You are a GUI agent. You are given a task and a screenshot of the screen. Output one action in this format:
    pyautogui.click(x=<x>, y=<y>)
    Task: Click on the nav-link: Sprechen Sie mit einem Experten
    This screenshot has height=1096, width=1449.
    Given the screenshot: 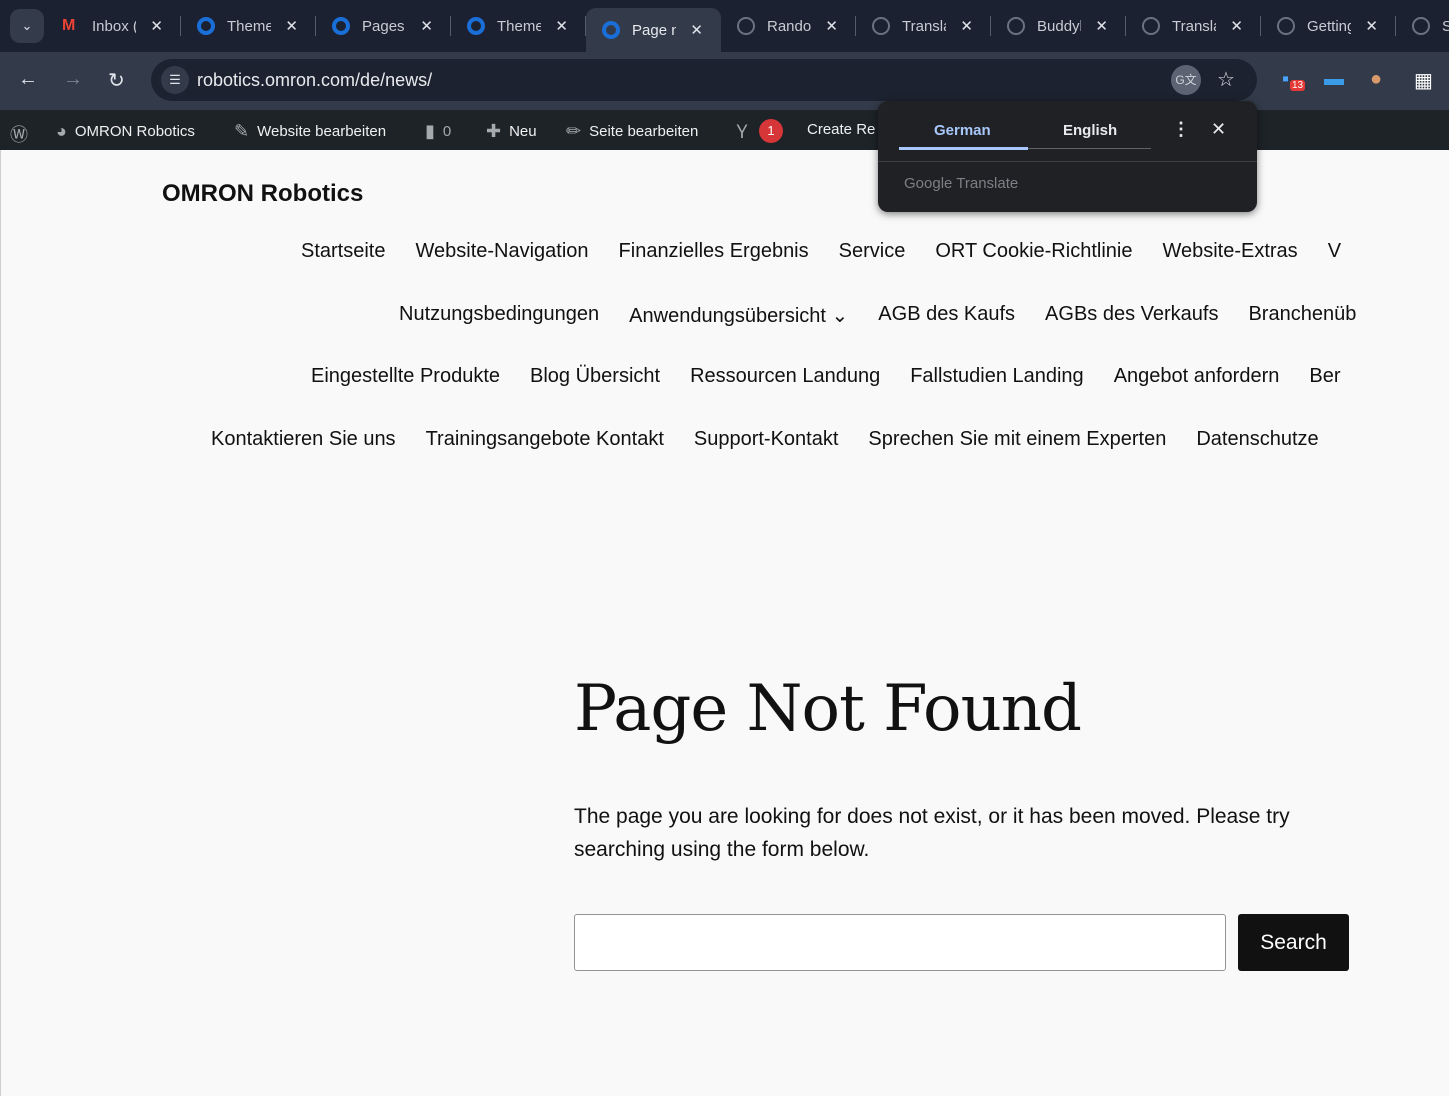 What is the action you would take?
    pyautogui.click(x=1017, y=439)
    